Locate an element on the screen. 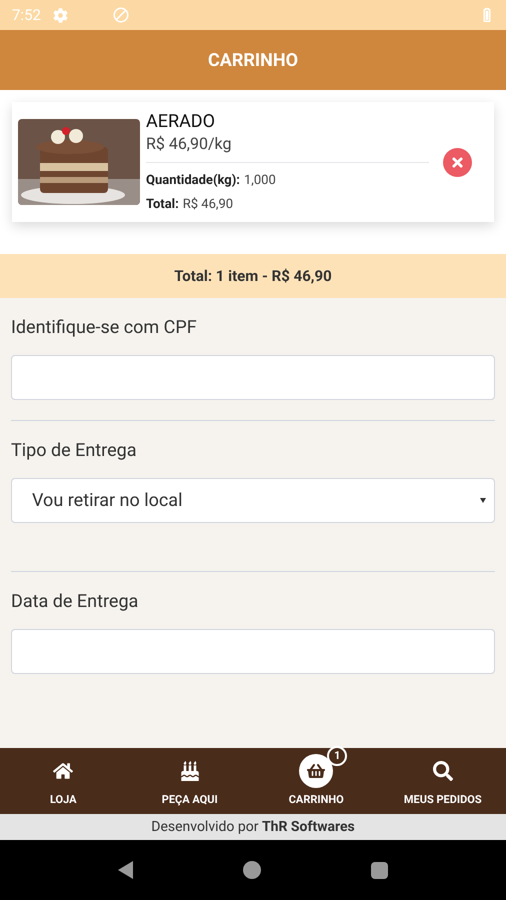 The image size is (506, 900). header-title: CARRINHO is located at coordinates (253, 60).